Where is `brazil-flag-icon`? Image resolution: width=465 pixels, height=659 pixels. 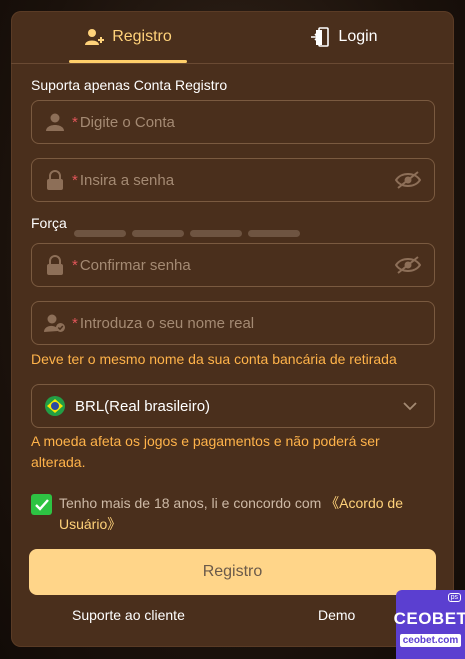
brazil-flag-icon is located at coordinates (55, 406).